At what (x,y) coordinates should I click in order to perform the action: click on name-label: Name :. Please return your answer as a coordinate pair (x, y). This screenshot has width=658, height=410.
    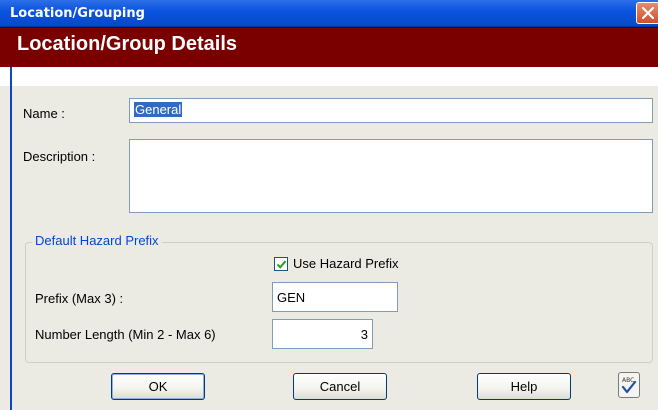
    Looking at the image, I should click on (44, 113).